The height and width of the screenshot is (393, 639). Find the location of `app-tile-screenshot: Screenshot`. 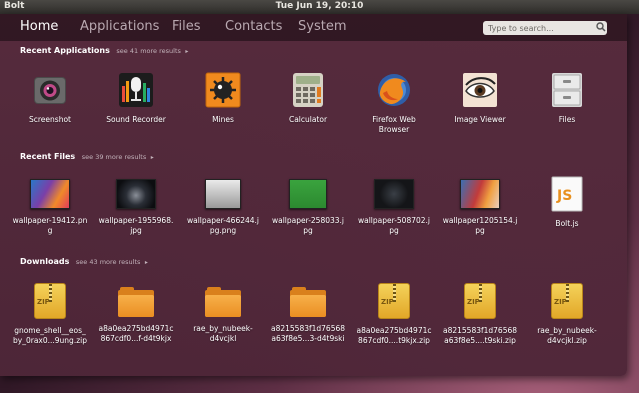

app-tile-screenshot: Screenshot is located at coordinates (50, 98).